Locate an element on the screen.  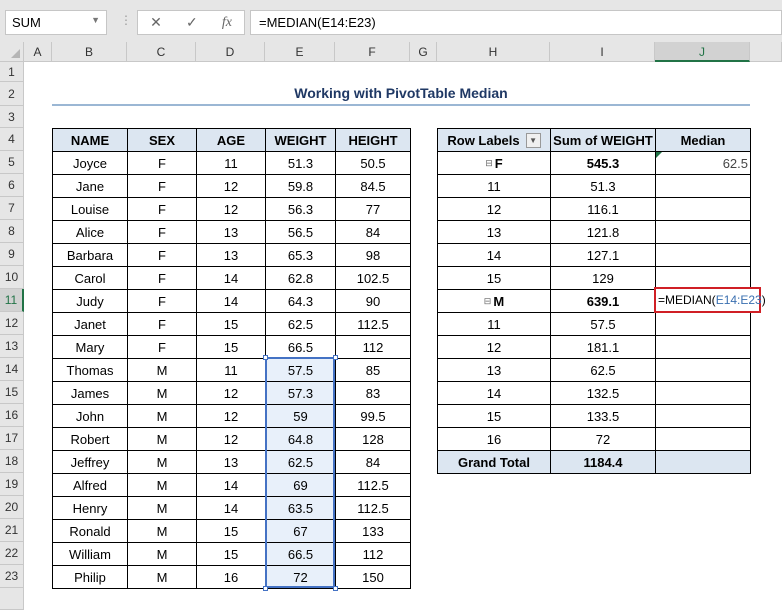
pivot-sum: 51.3 is located at coordinates (603, 186).